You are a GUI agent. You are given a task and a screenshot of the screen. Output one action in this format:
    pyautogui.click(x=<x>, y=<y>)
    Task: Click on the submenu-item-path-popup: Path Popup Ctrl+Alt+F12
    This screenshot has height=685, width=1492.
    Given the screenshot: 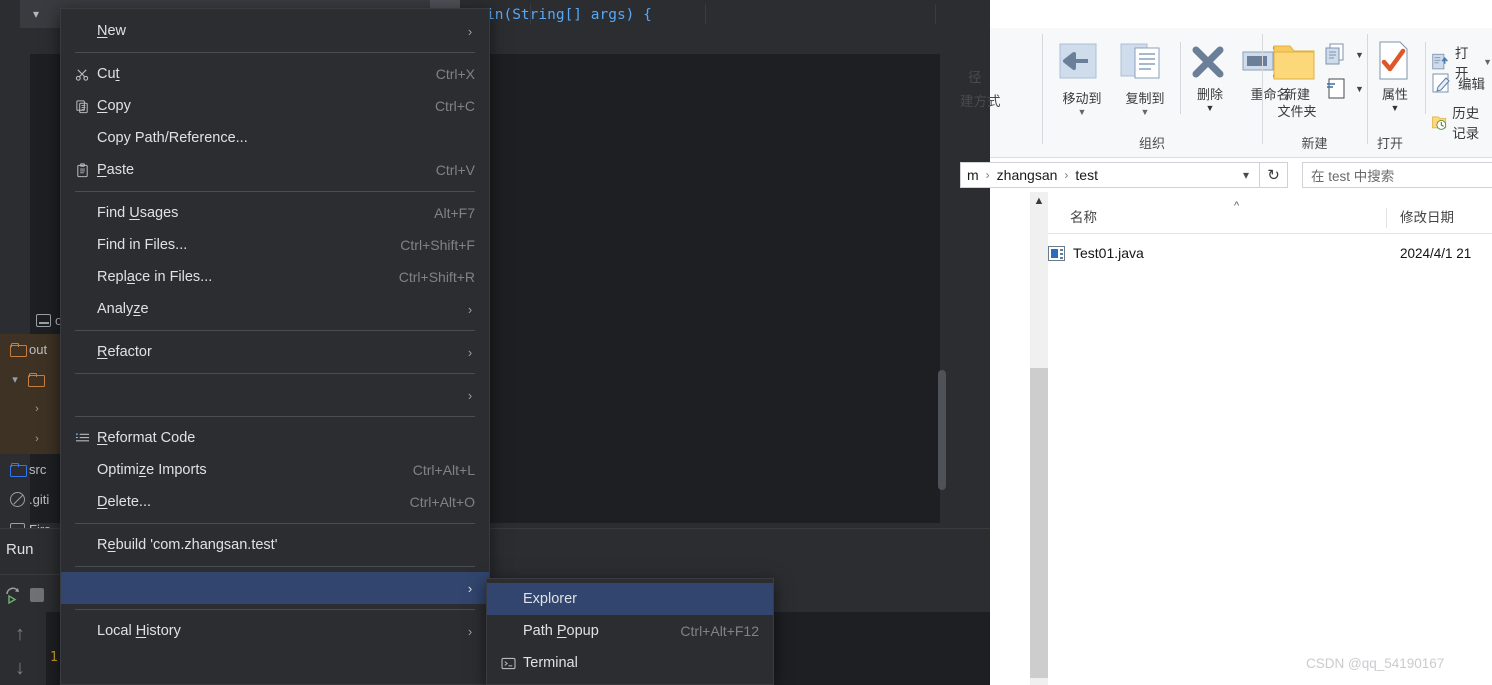 What is the action you would take?
    pyautogui.click(x=630, y=631)
    